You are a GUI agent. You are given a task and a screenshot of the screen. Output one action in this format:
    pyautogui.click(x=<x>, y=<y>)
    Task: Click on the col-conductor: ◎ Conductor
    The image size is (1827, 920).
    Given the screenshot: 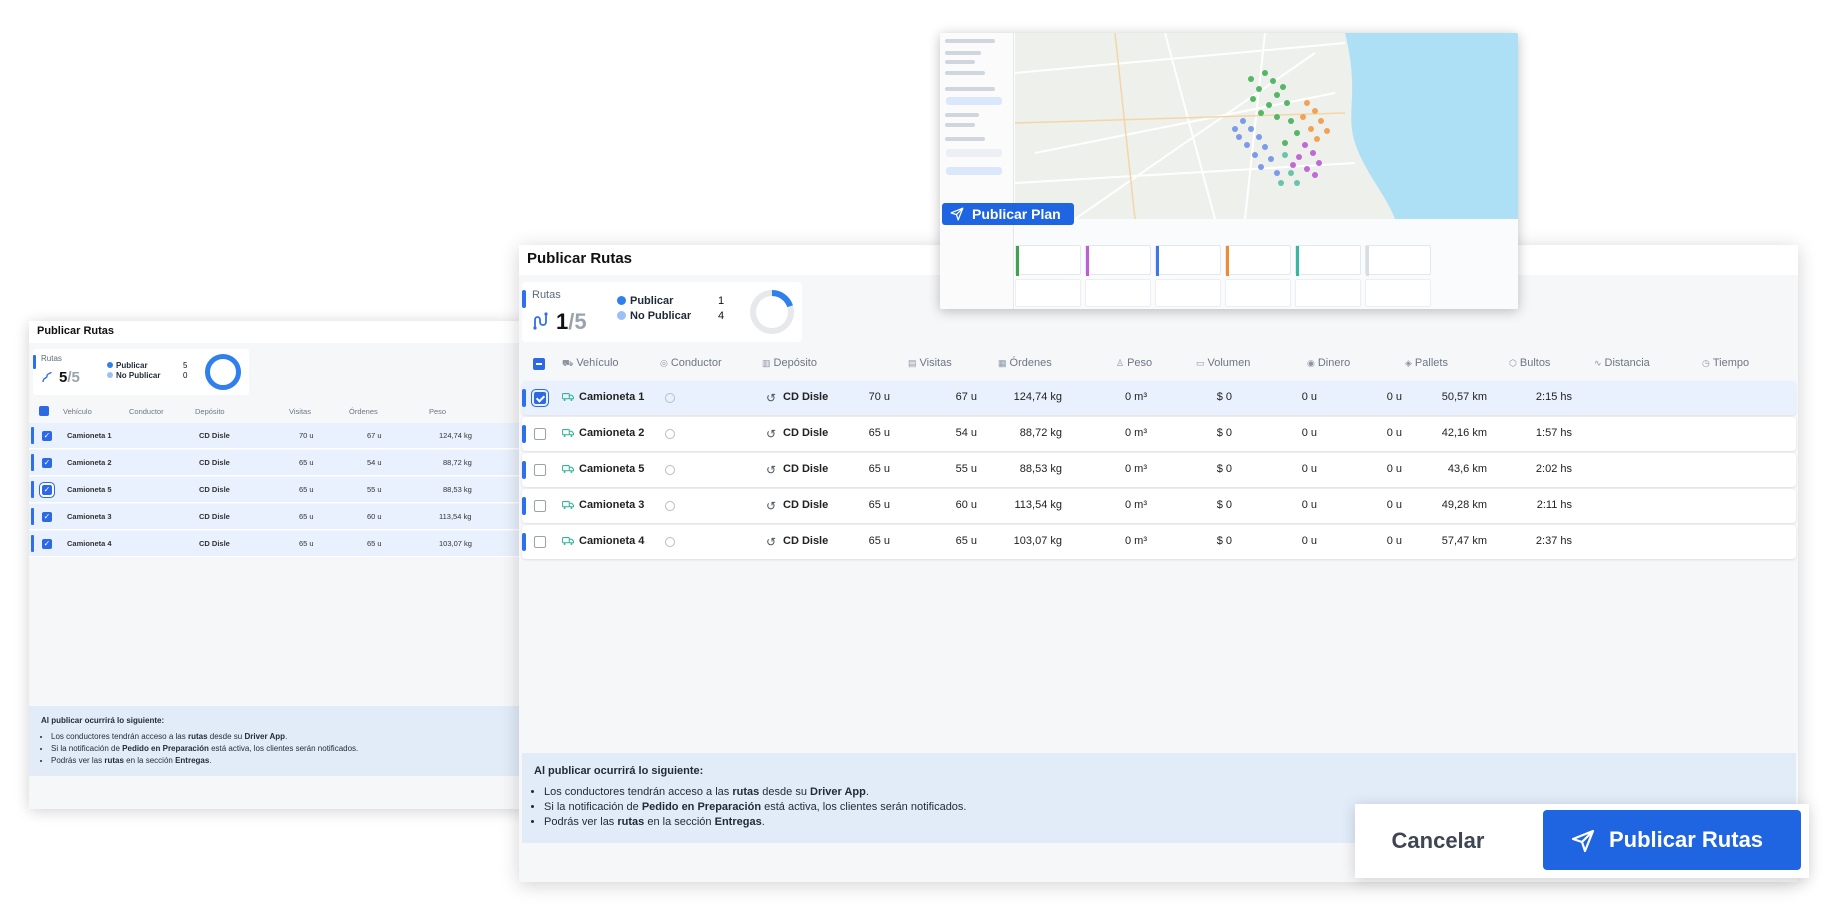 What is the action you would take?
    pyautogui.click(x=691, y=363)
    